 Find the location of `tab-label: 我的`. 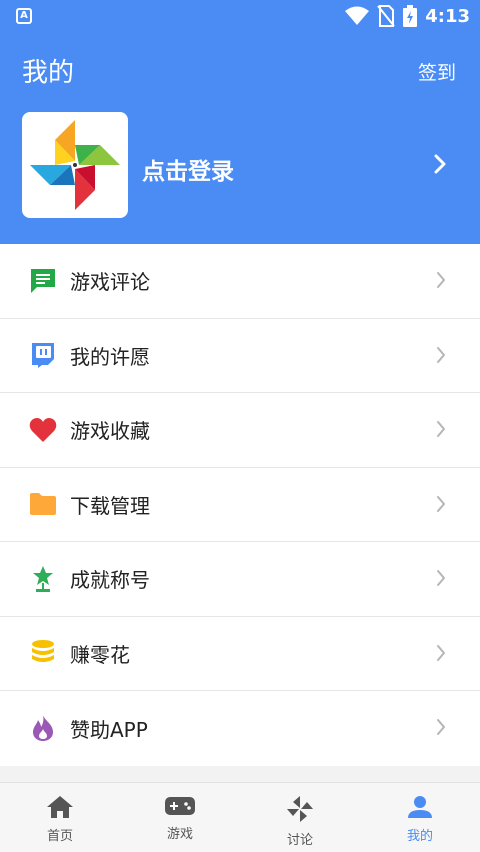

tab-label: 我的 is located at coordinates (419, 836).